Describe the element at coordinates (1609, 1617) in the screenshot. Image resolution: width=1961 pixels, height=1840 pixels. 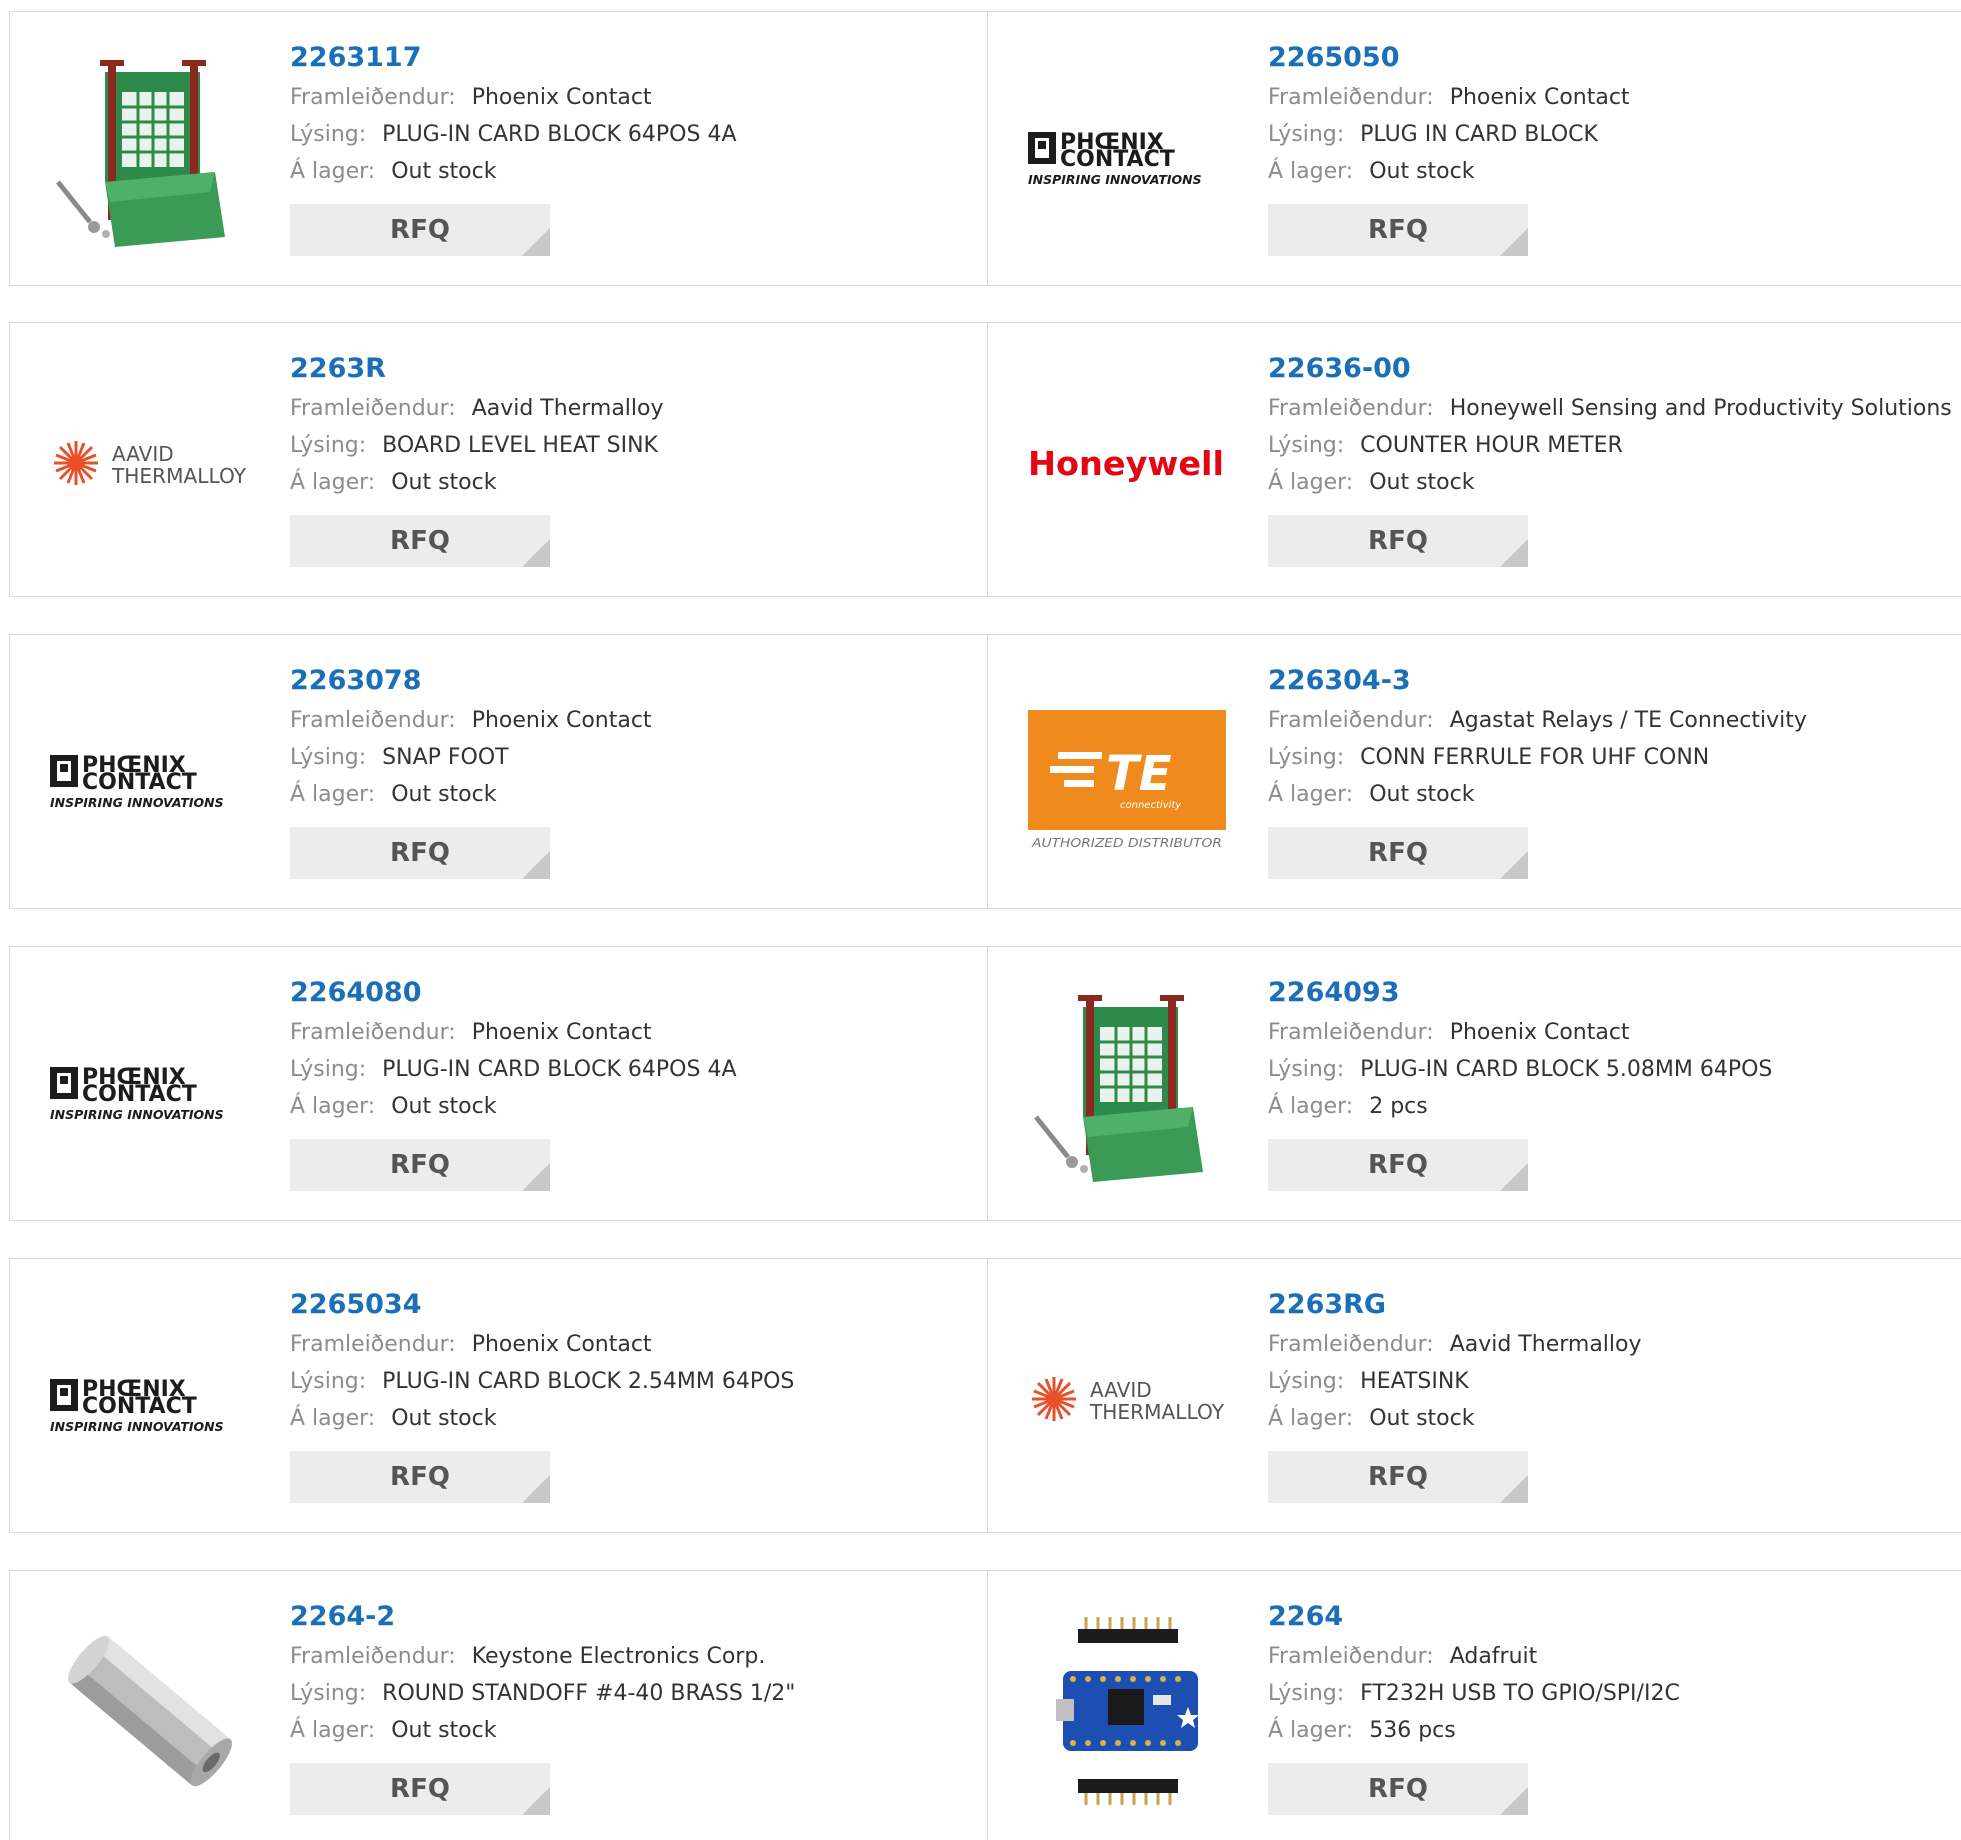
I see `part-number-link: 2264` at that location.